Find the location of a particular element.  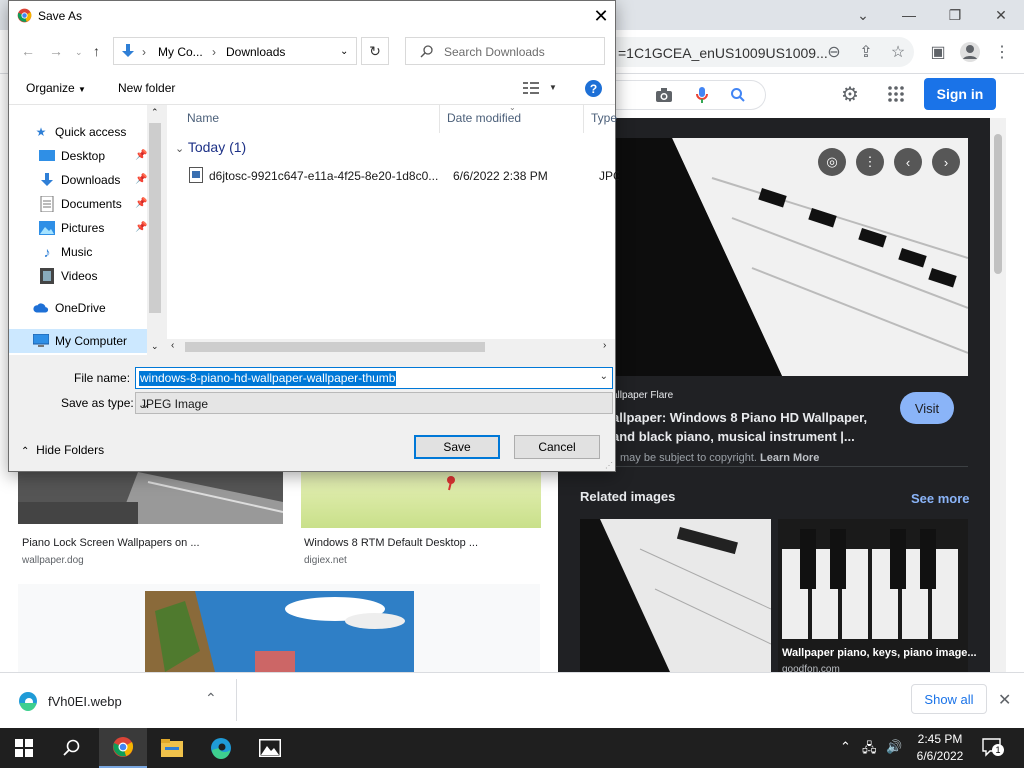

help-icon: ? is located at coordinates (593, 88).